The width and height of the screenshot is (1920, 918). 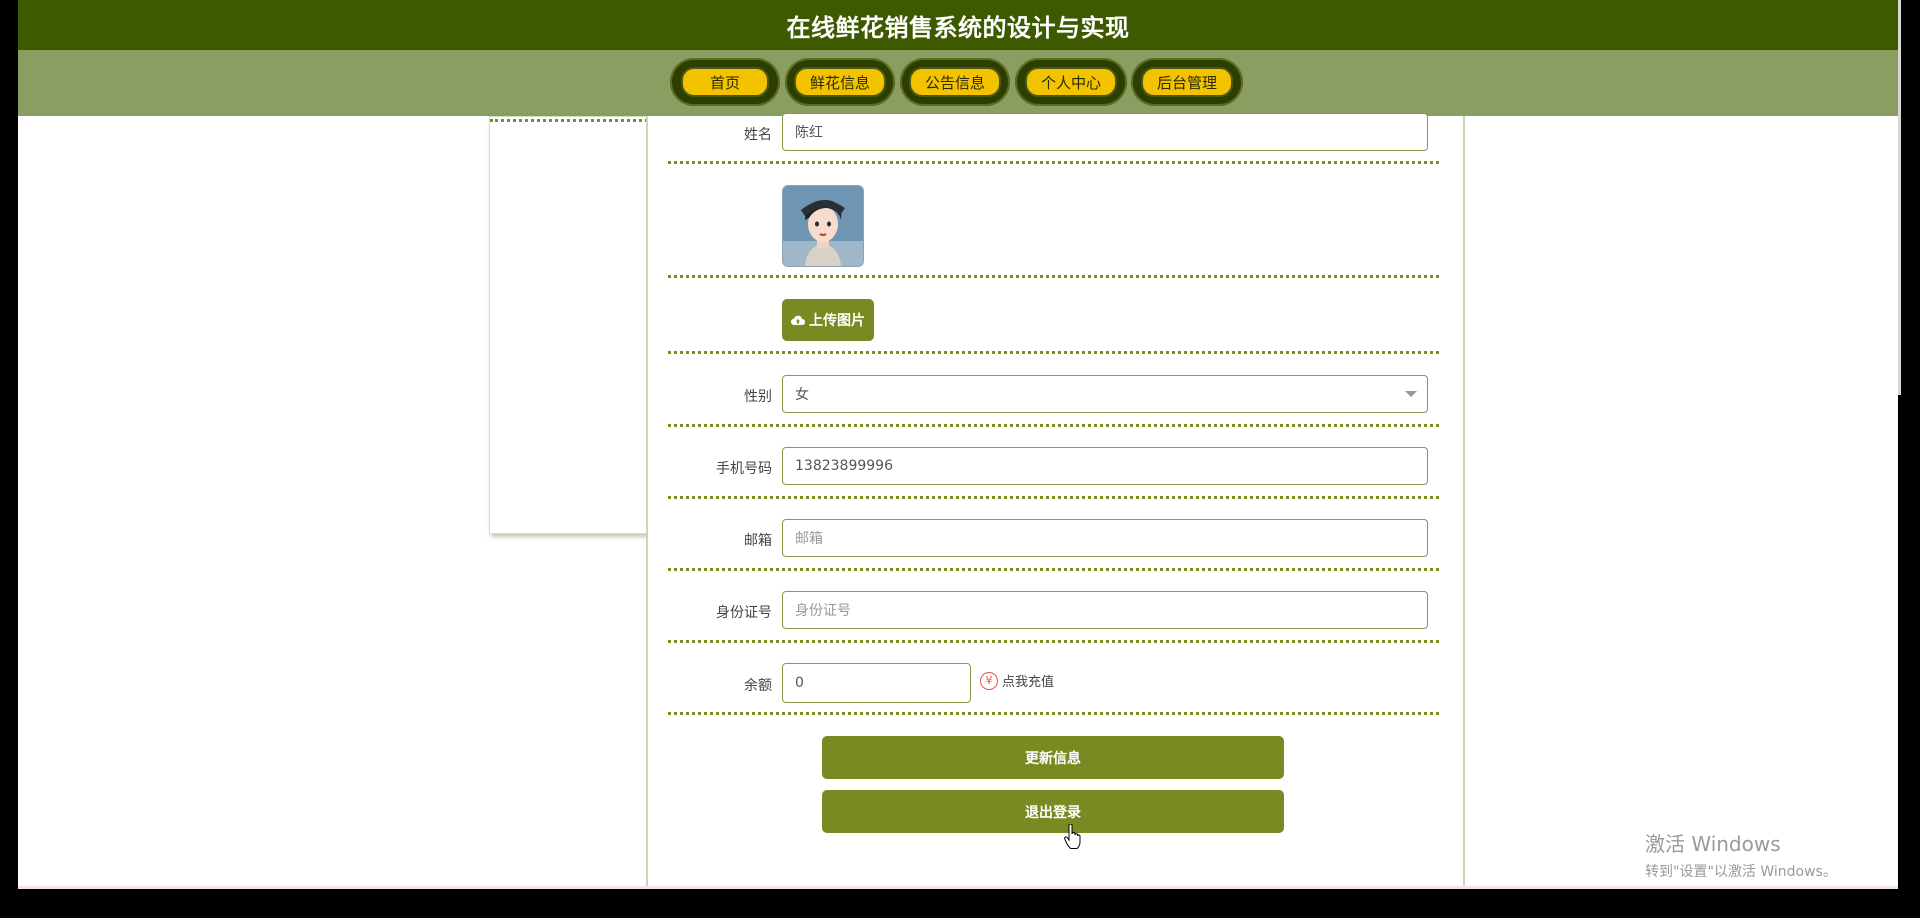 I want to click on recharge-link: ¥ 点我充值, so click(x=1017, y=680).